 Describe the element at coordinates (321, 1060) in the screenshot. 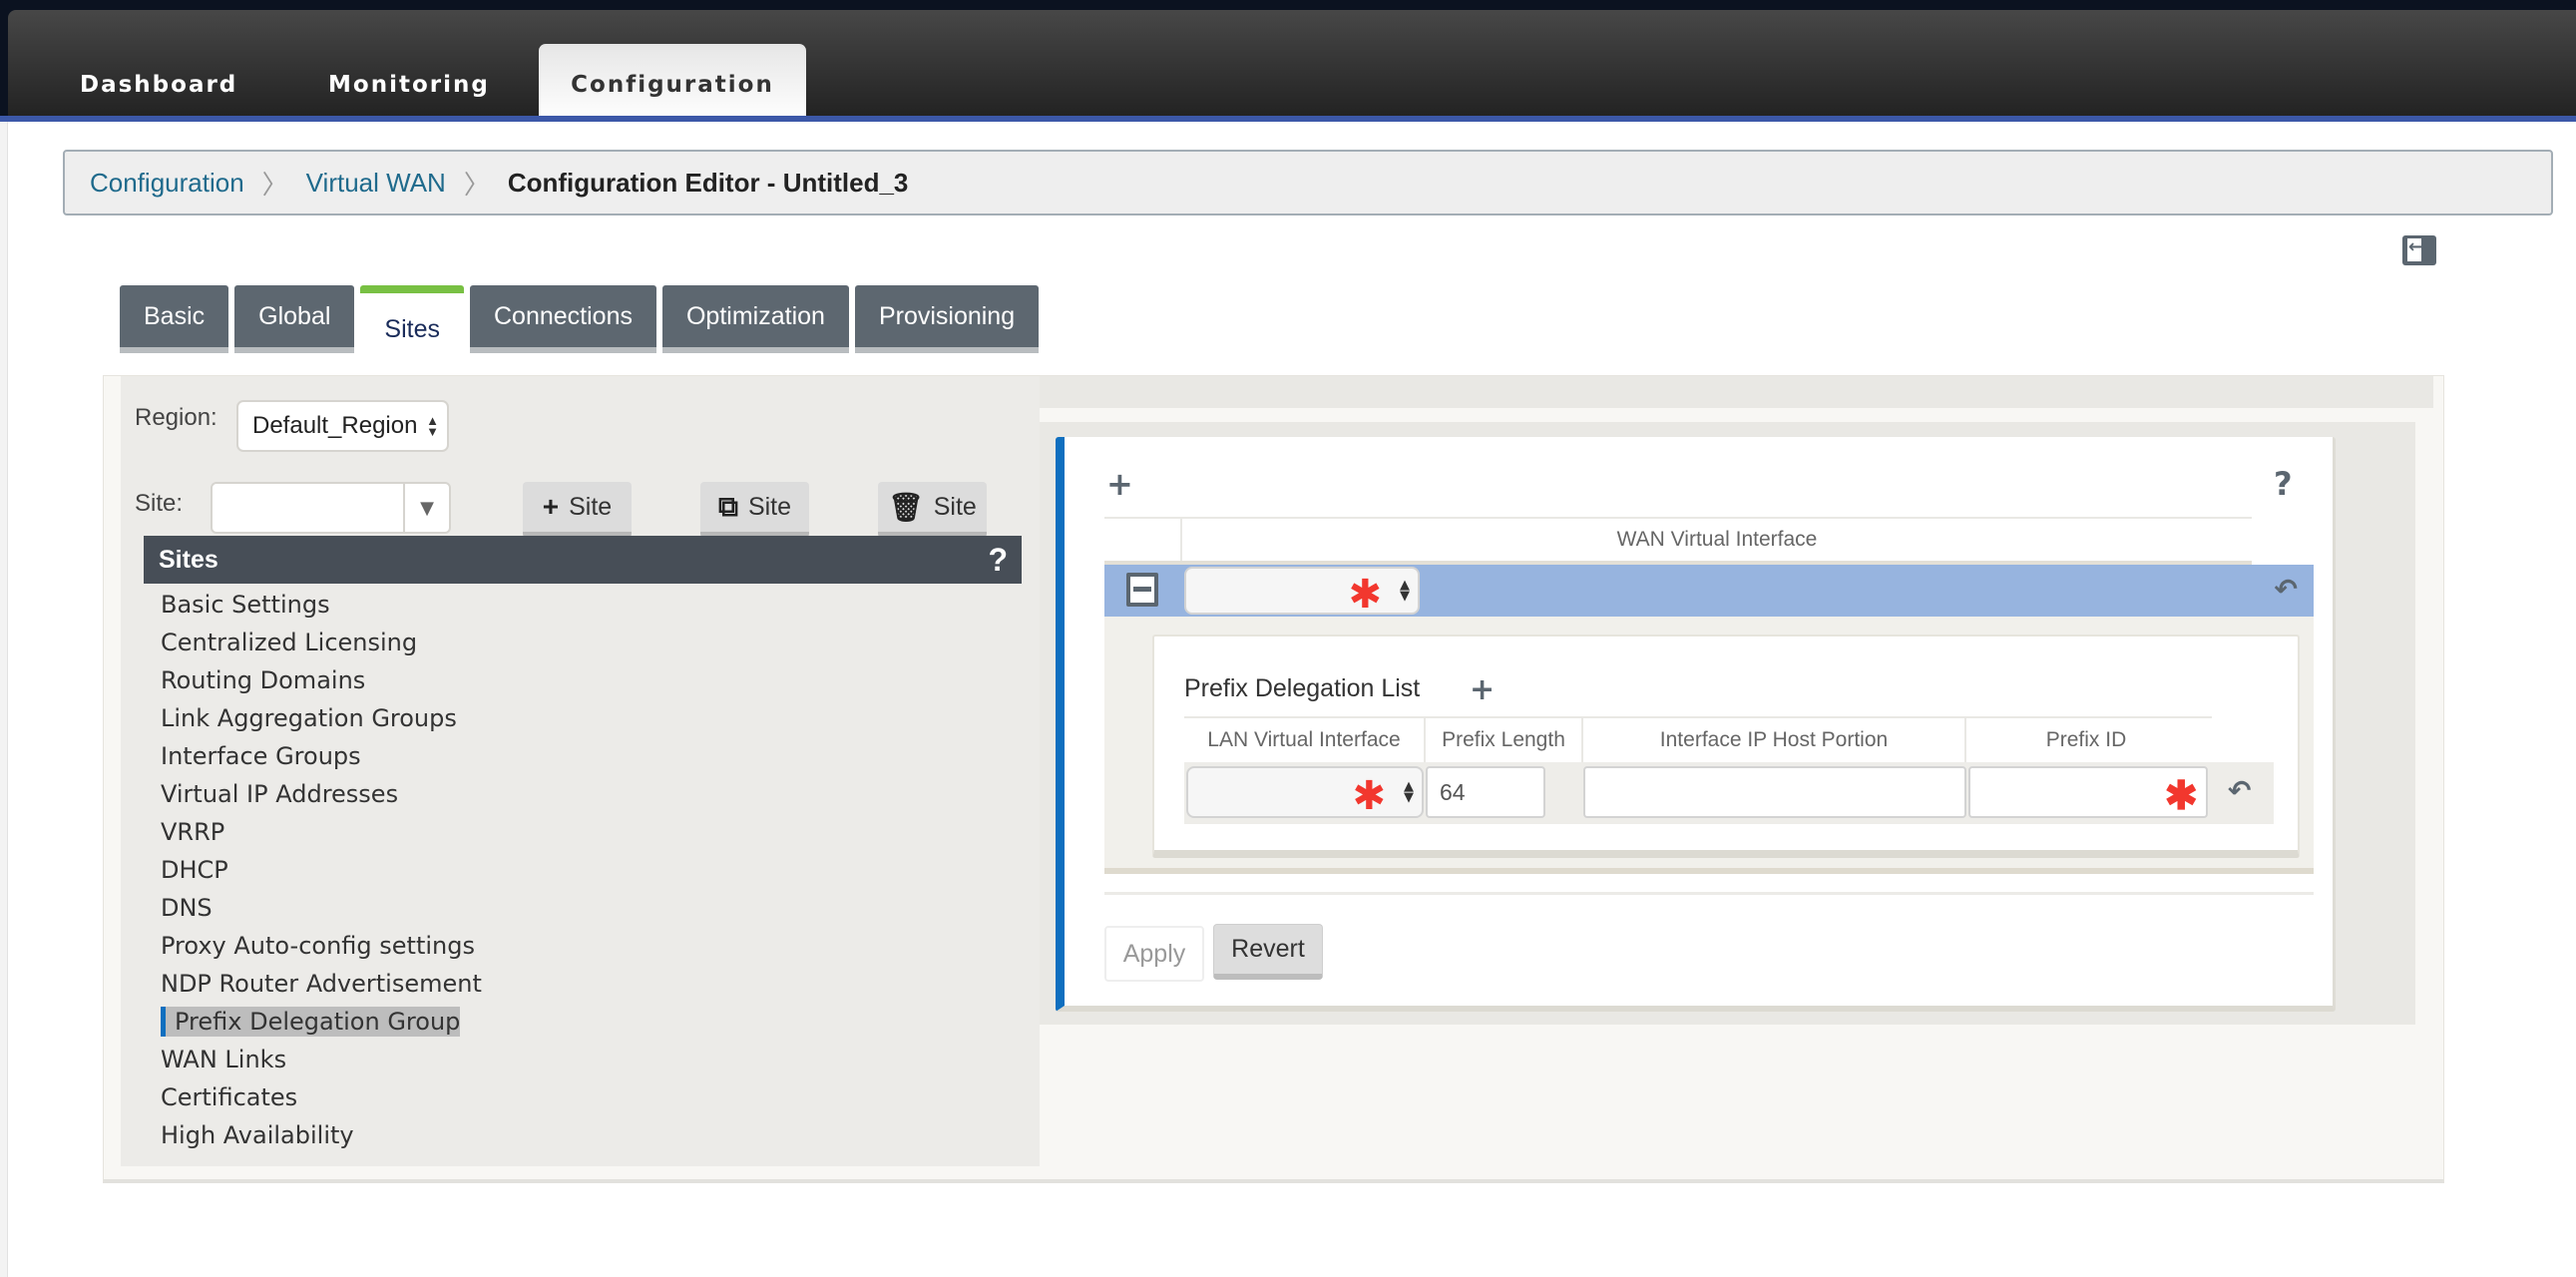

I see `site-item-wan-links: WAN Links` at that location.